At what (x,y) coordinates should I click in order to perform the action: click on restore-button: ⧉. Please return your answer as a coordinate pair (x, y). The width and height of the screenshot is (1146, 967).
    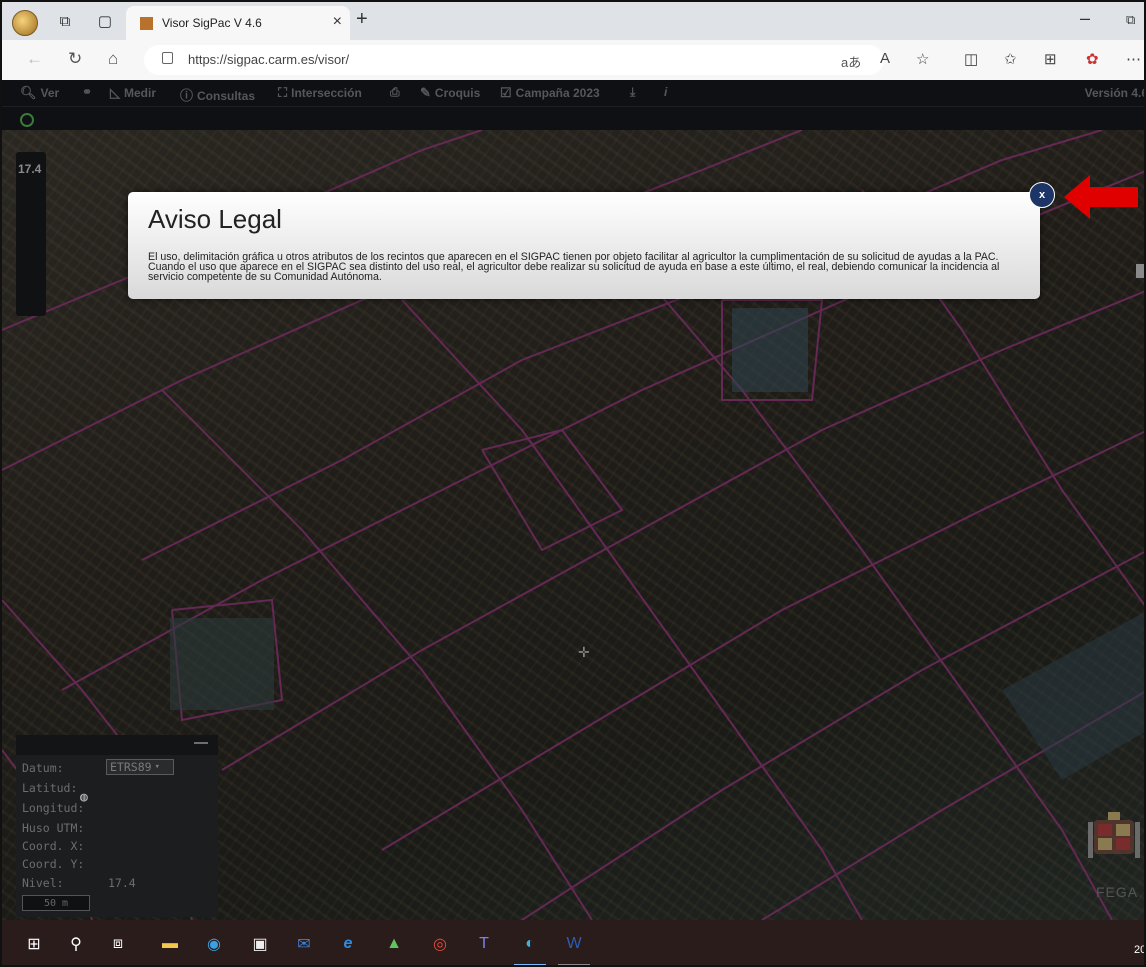
    Looking at the image, I should click on (1130, 20).